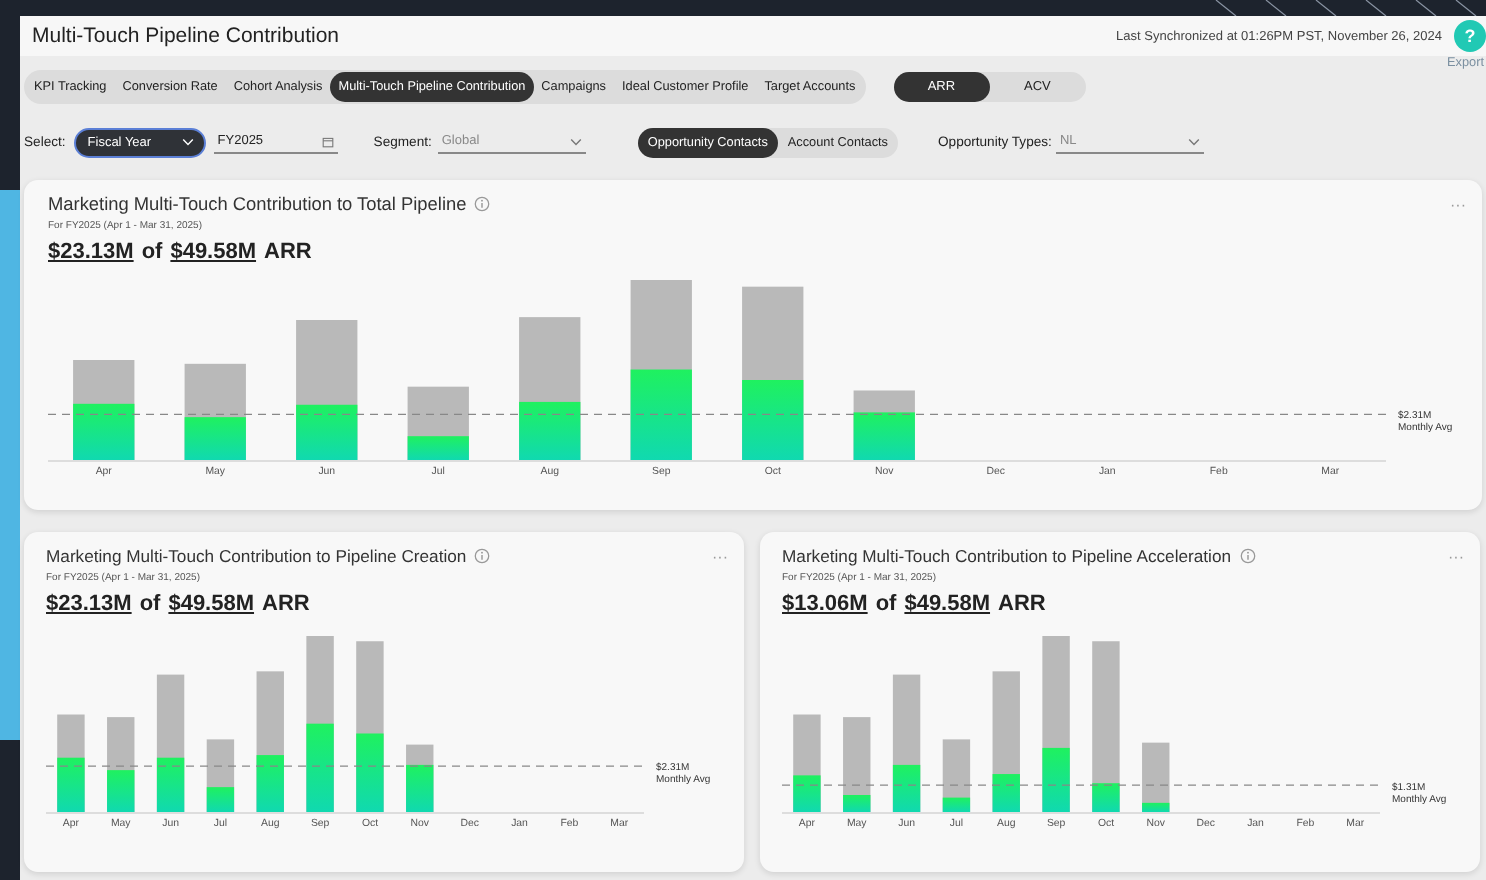 This screenshot has height=880, width=1486. What do you see at coordinates (256, 556) in the screenshot?
I see `card-title: Marketing Multi-Touch Contribution to Pipeline Creation` at bounding box center [256, 556].